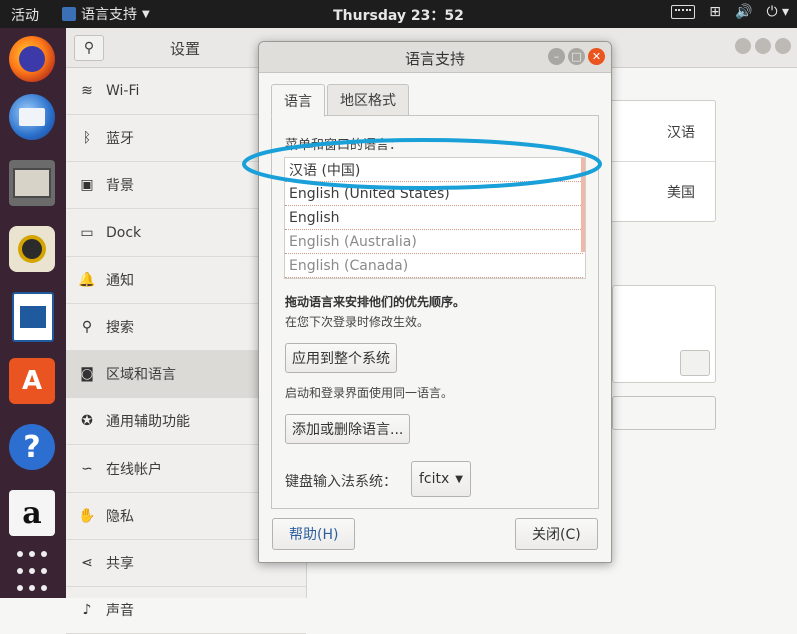  Describe the element at coordinates (434, 266) in the screenshot. I see `list-item: English (Canada)` at that location.